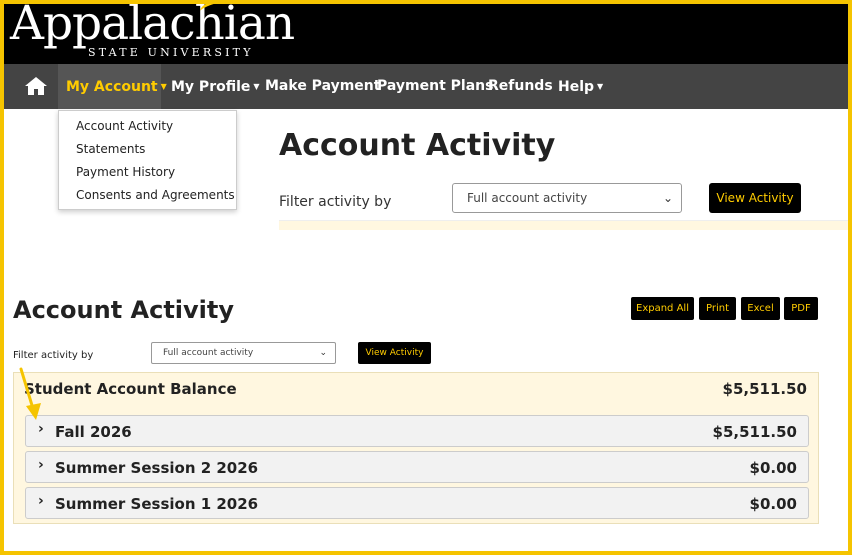 The width and height of the screenshot is (852, 555). I want to click on annotation-arrow-icon, so click(30, 393).